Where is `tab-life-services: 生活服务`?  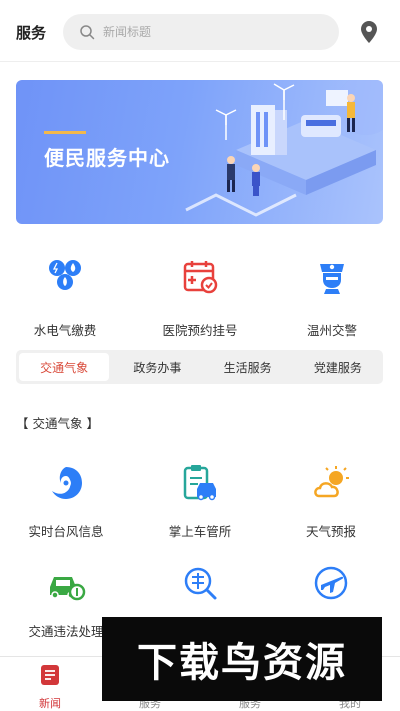
tab-life-services: 生活服务 is located at coordinates (248, 367).